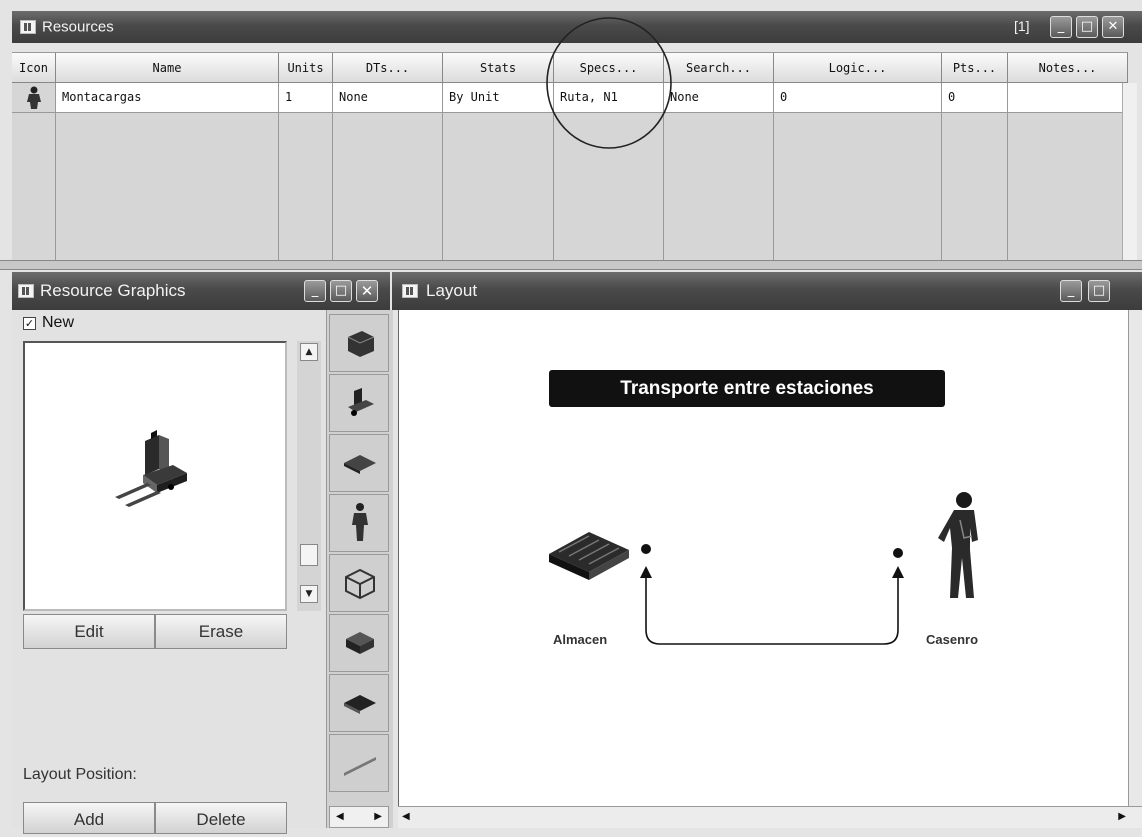 The width and height of the screenshot is (1142, 837). I want to click on graphics-window-icon, so click(26, 291).